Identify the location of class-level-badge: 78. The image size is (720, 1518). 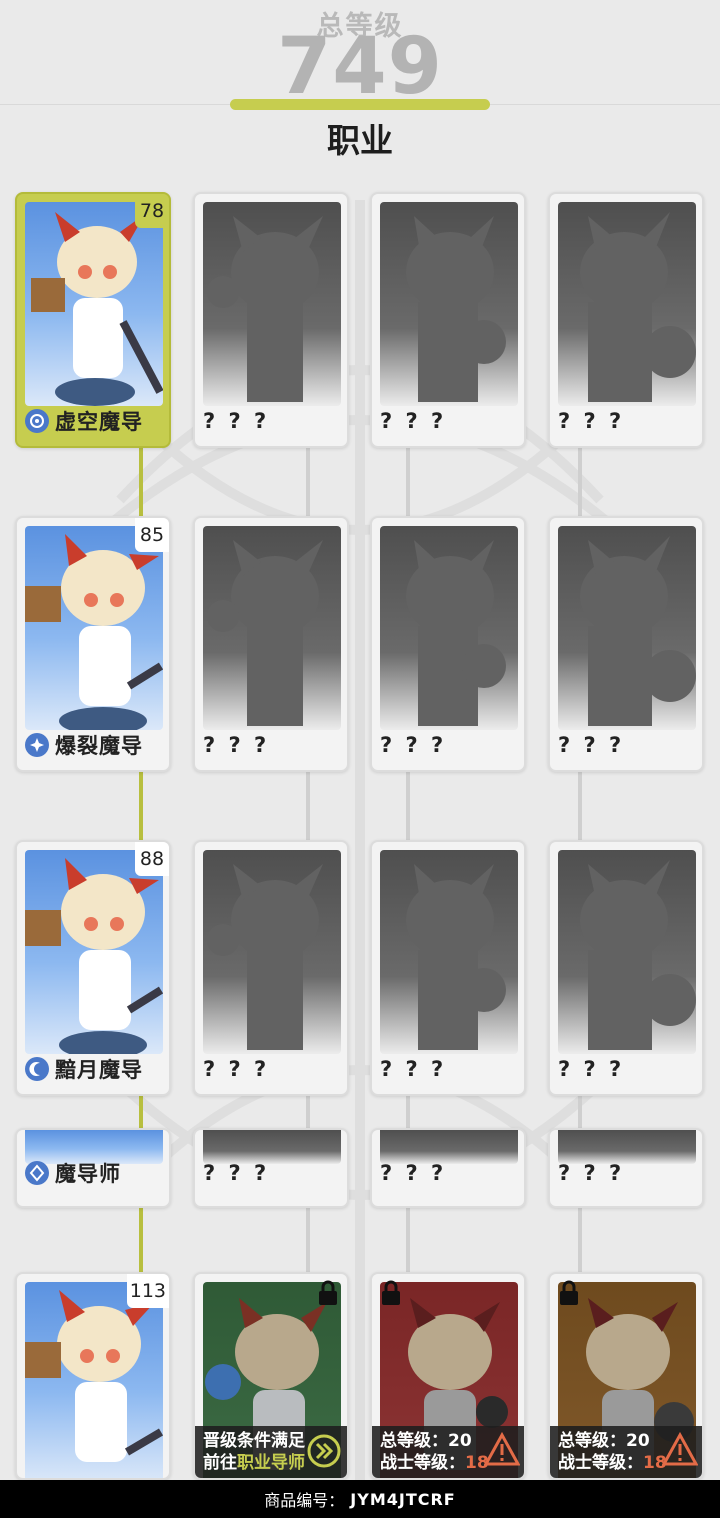
(152, 211).